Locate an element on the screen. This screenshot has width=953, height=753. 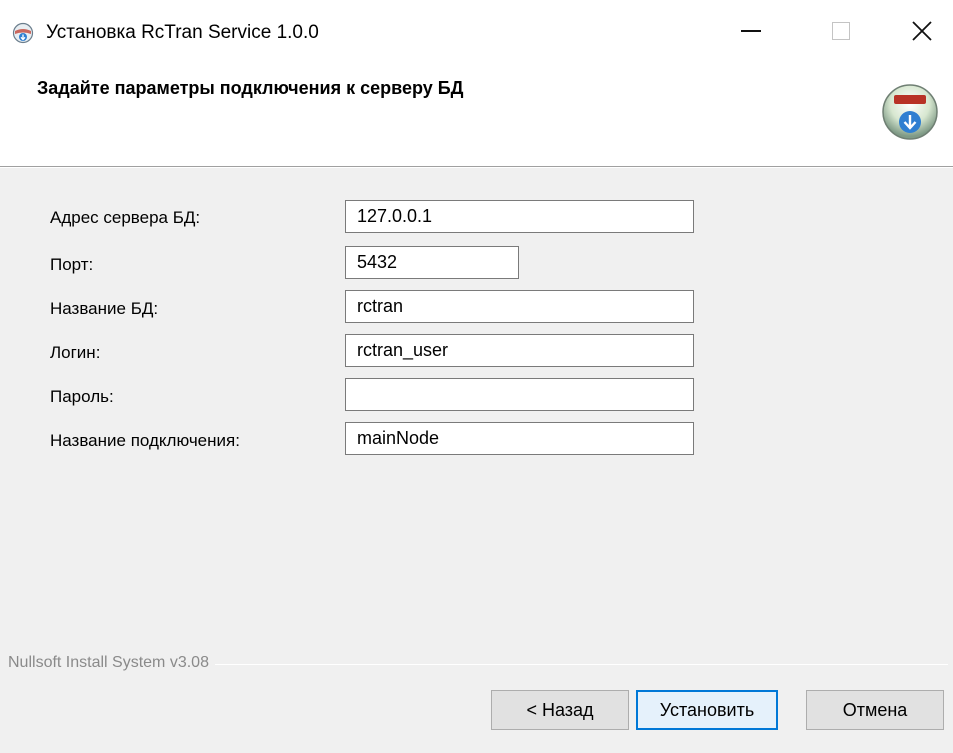
maximize-icon is located at coordinates (841, 31).